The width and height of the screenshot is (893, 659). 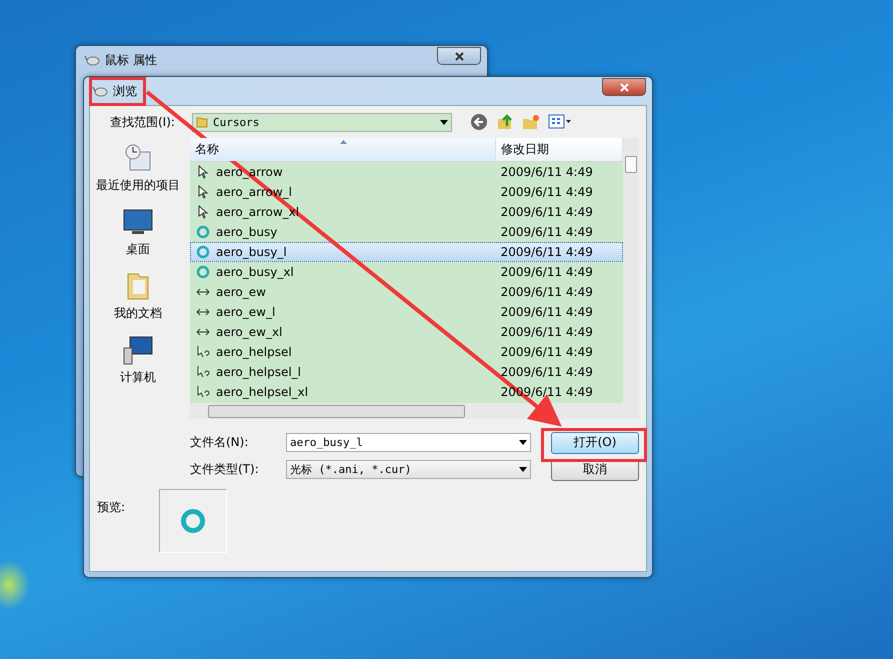 What do you see at coordinates (406, 372) in the screenshot?
I see `file-row: aero_helpsel_l 2009/6/11 4:49` at bounding box center [406, 372].